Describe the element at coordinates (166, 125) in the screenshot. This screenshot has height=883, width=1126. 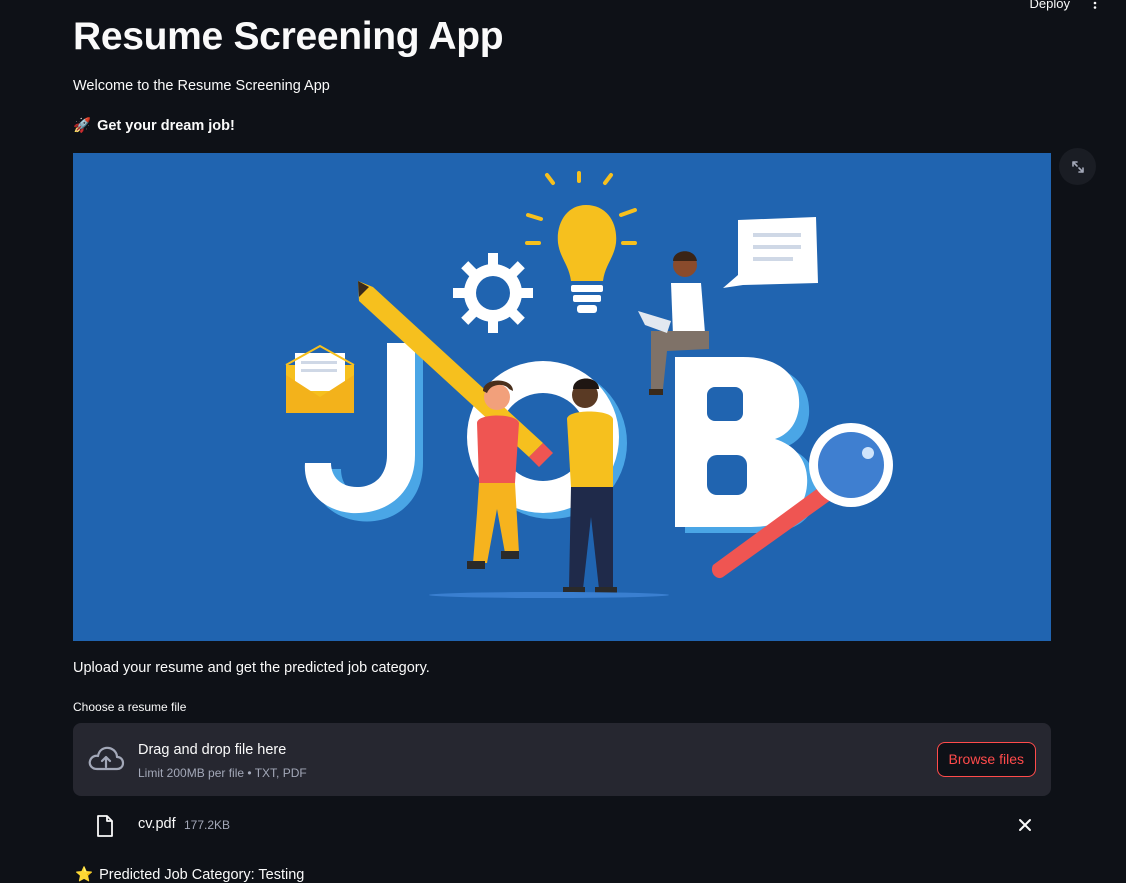
I see `tagline-text: Get your dream job!` at that location.